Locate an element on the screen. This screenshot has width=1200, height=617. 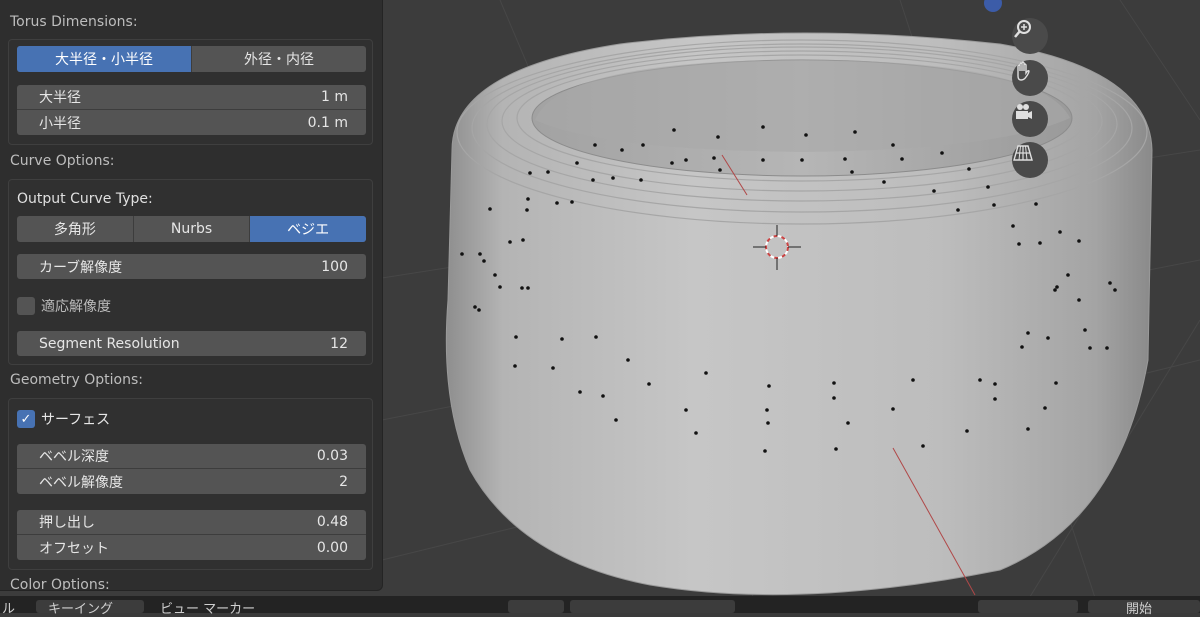
curve-resolution-value: 100 is located at coordinates (334, 266).